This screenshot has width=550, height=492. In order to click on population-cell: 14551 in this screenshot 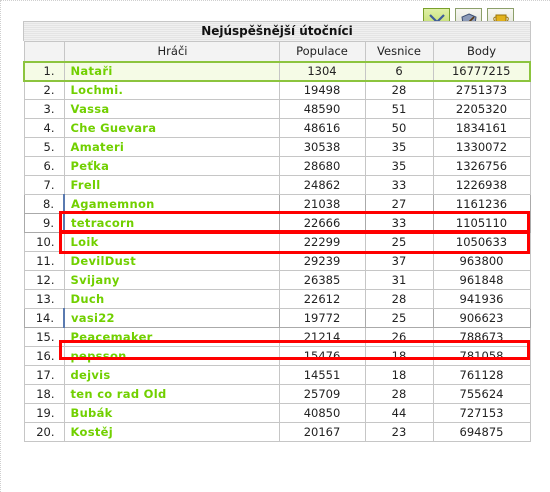, I will do `click(322, 375)`.